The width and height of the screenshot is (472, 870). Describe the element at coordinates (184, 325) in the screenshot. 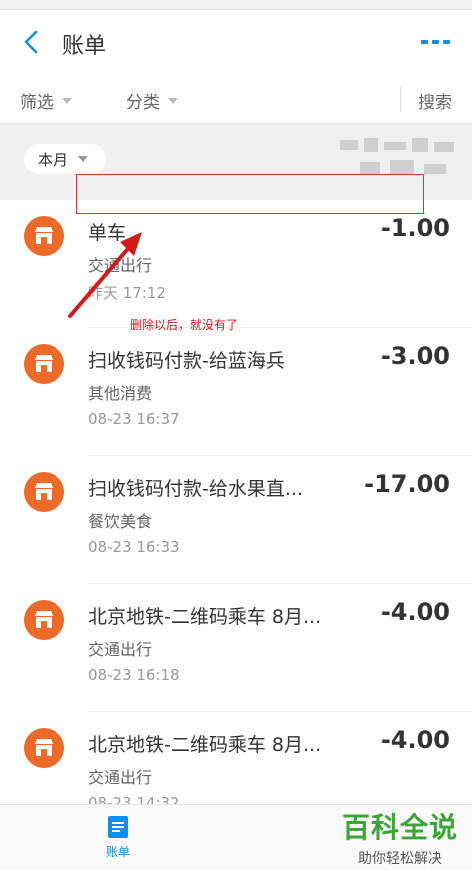

I see `annotation-text: 删除以后，就没有了` at that location.